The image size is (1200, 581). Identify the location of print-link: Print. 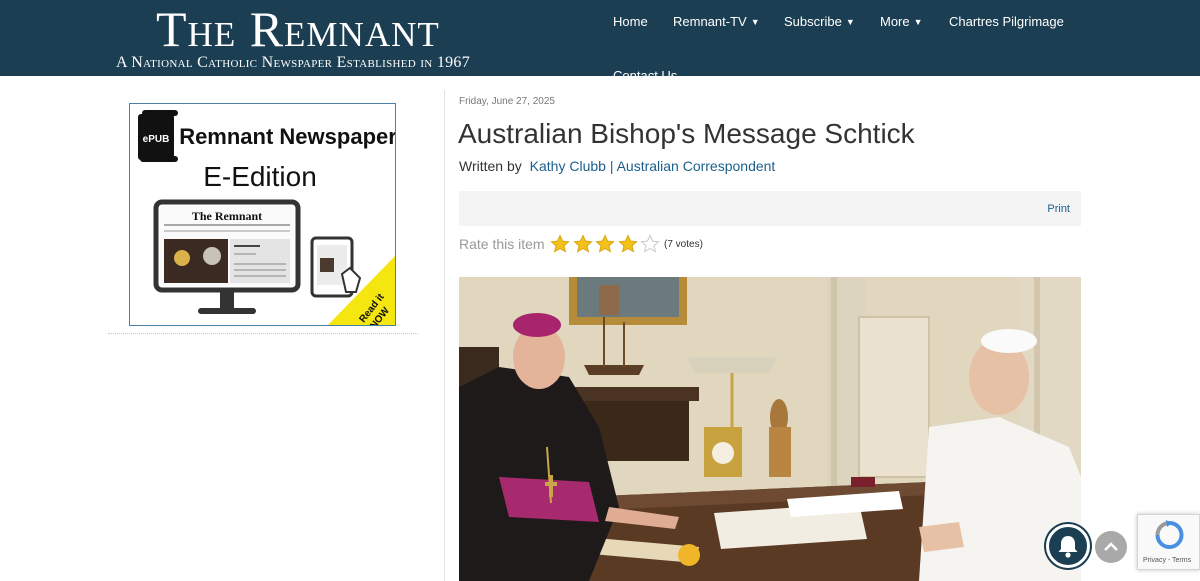
(1058, 209).